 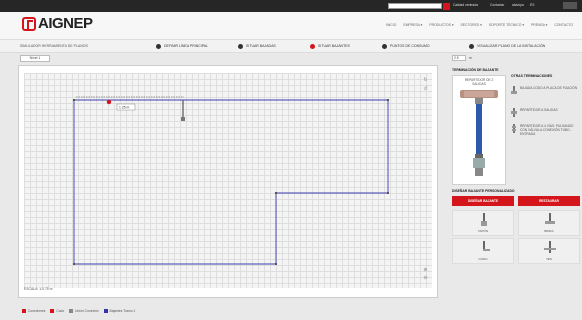 I want to click on nav-item-empresa: EMPRESA ▾, so click(x=412, y=25).